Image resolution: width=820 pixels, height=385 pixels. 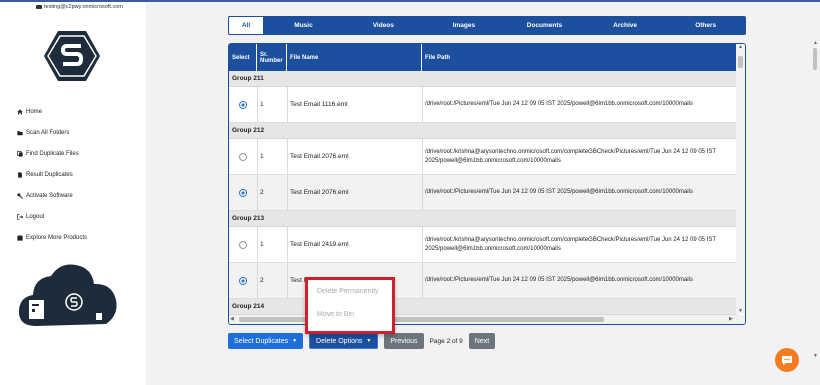 What do you see at coordinates (48, 132) in the screenshot?
I see `sidebar-item-label: Scan All Folders` at bounding box center [48, 132].